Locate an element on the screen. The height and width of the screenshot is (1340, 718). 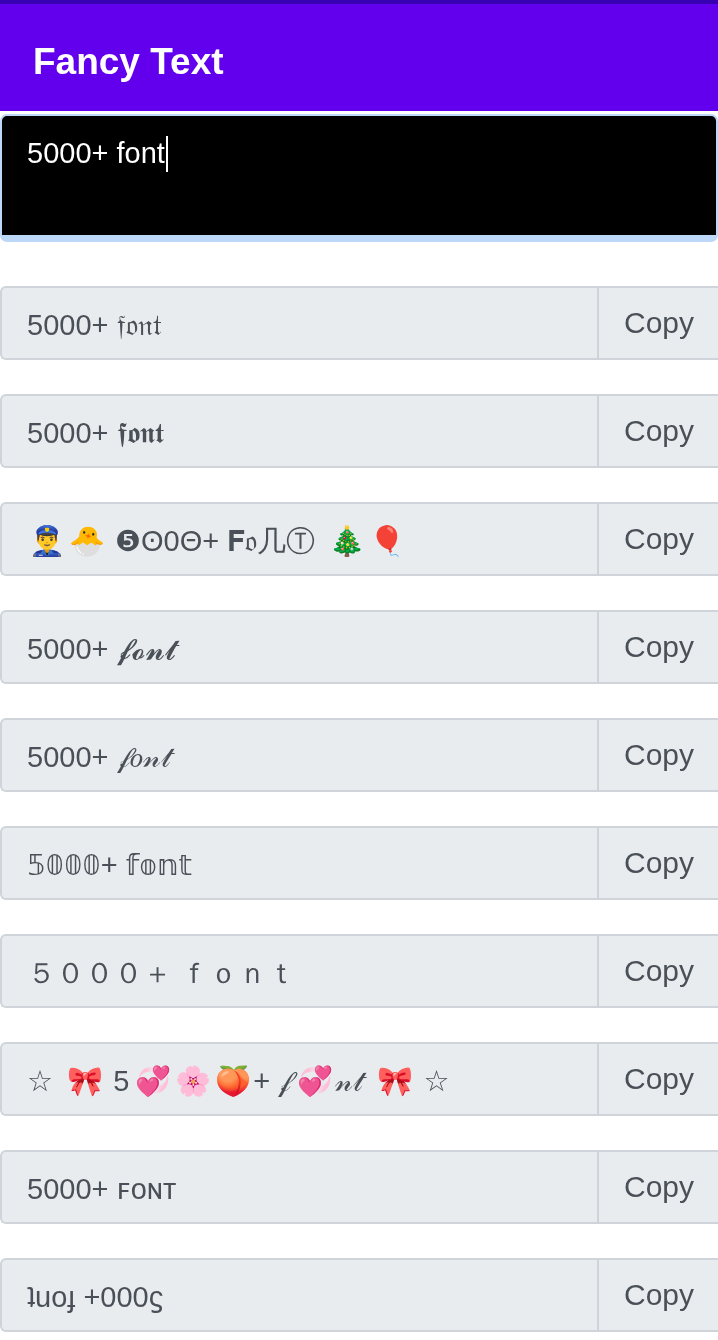
text-cursor is located at coordinates (166, 154).